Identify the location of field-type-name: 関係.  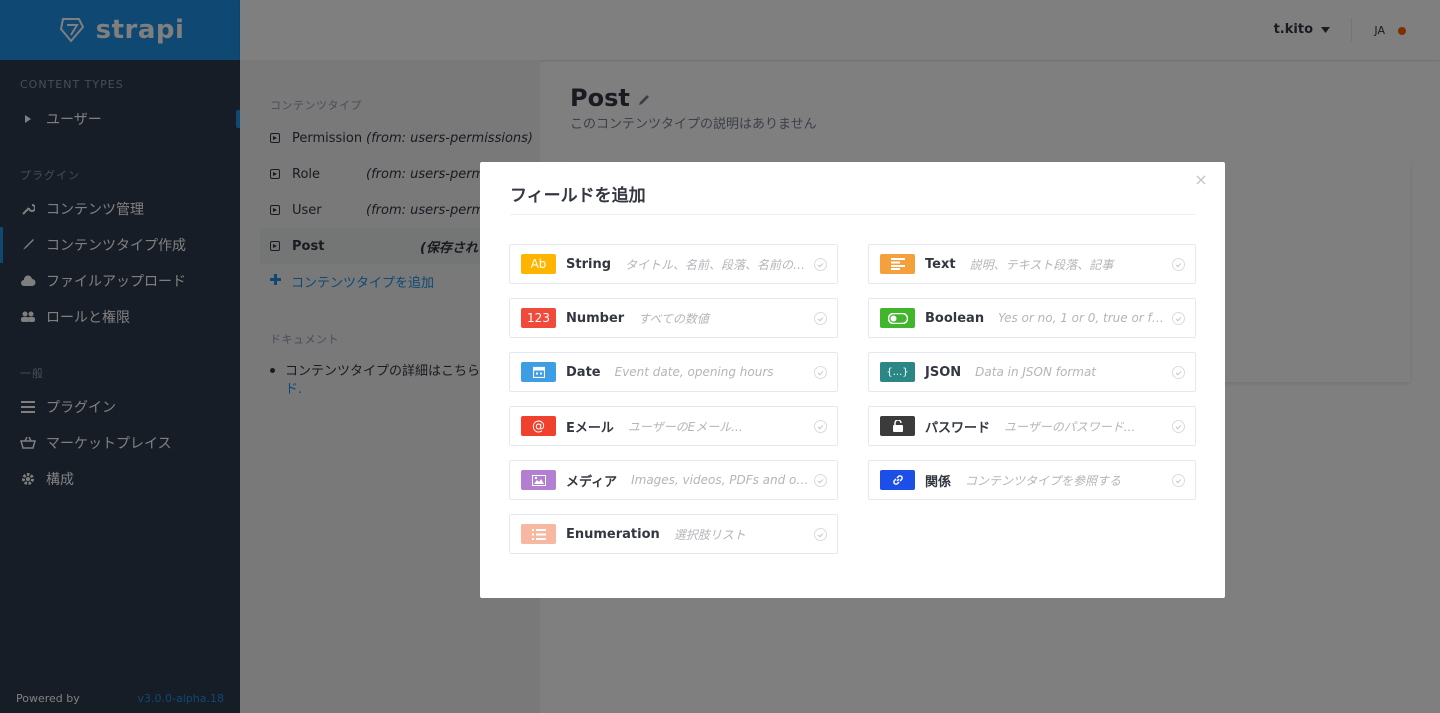
(938, 482).